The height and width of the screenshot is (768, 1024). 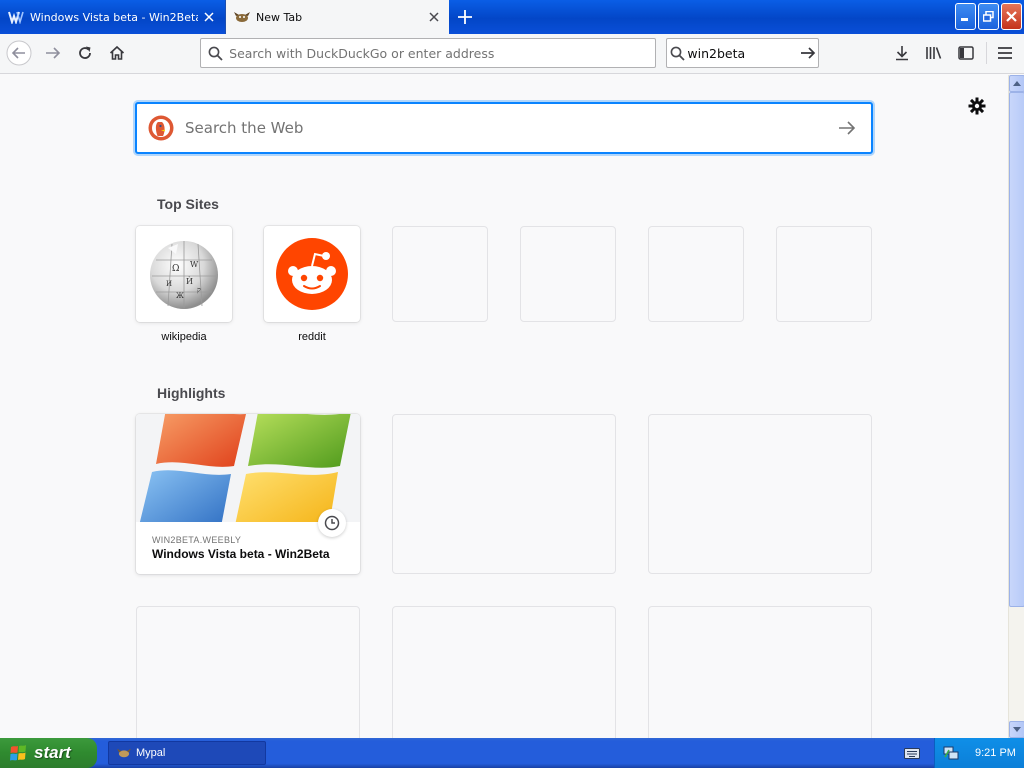 I want to click on search-bar, so click(x=742, y=53).